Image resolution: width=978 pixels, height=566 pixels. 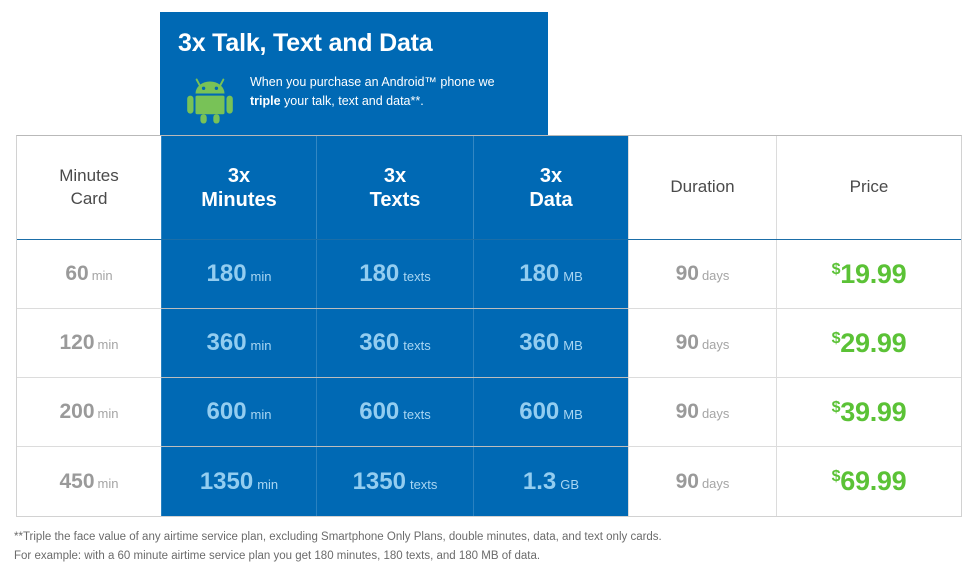 I want to click on column-header-price: Price, so click(x=868, y=187).